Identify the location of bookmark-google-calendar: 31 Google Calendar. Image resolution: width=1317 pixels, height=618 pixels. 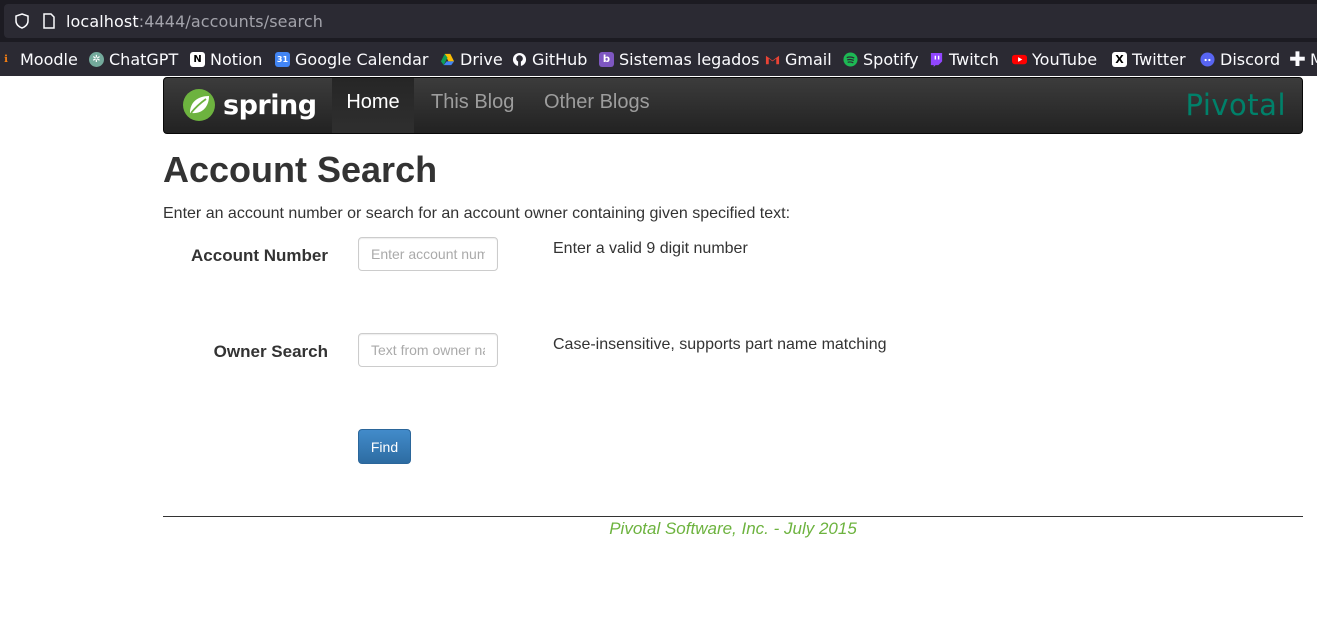
(351, 59).